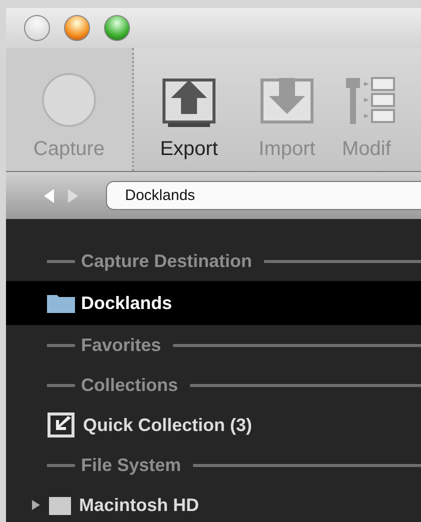 This screenshot has width=421, height=522. I want to click on back-arrow-icon, so click(49, 195).